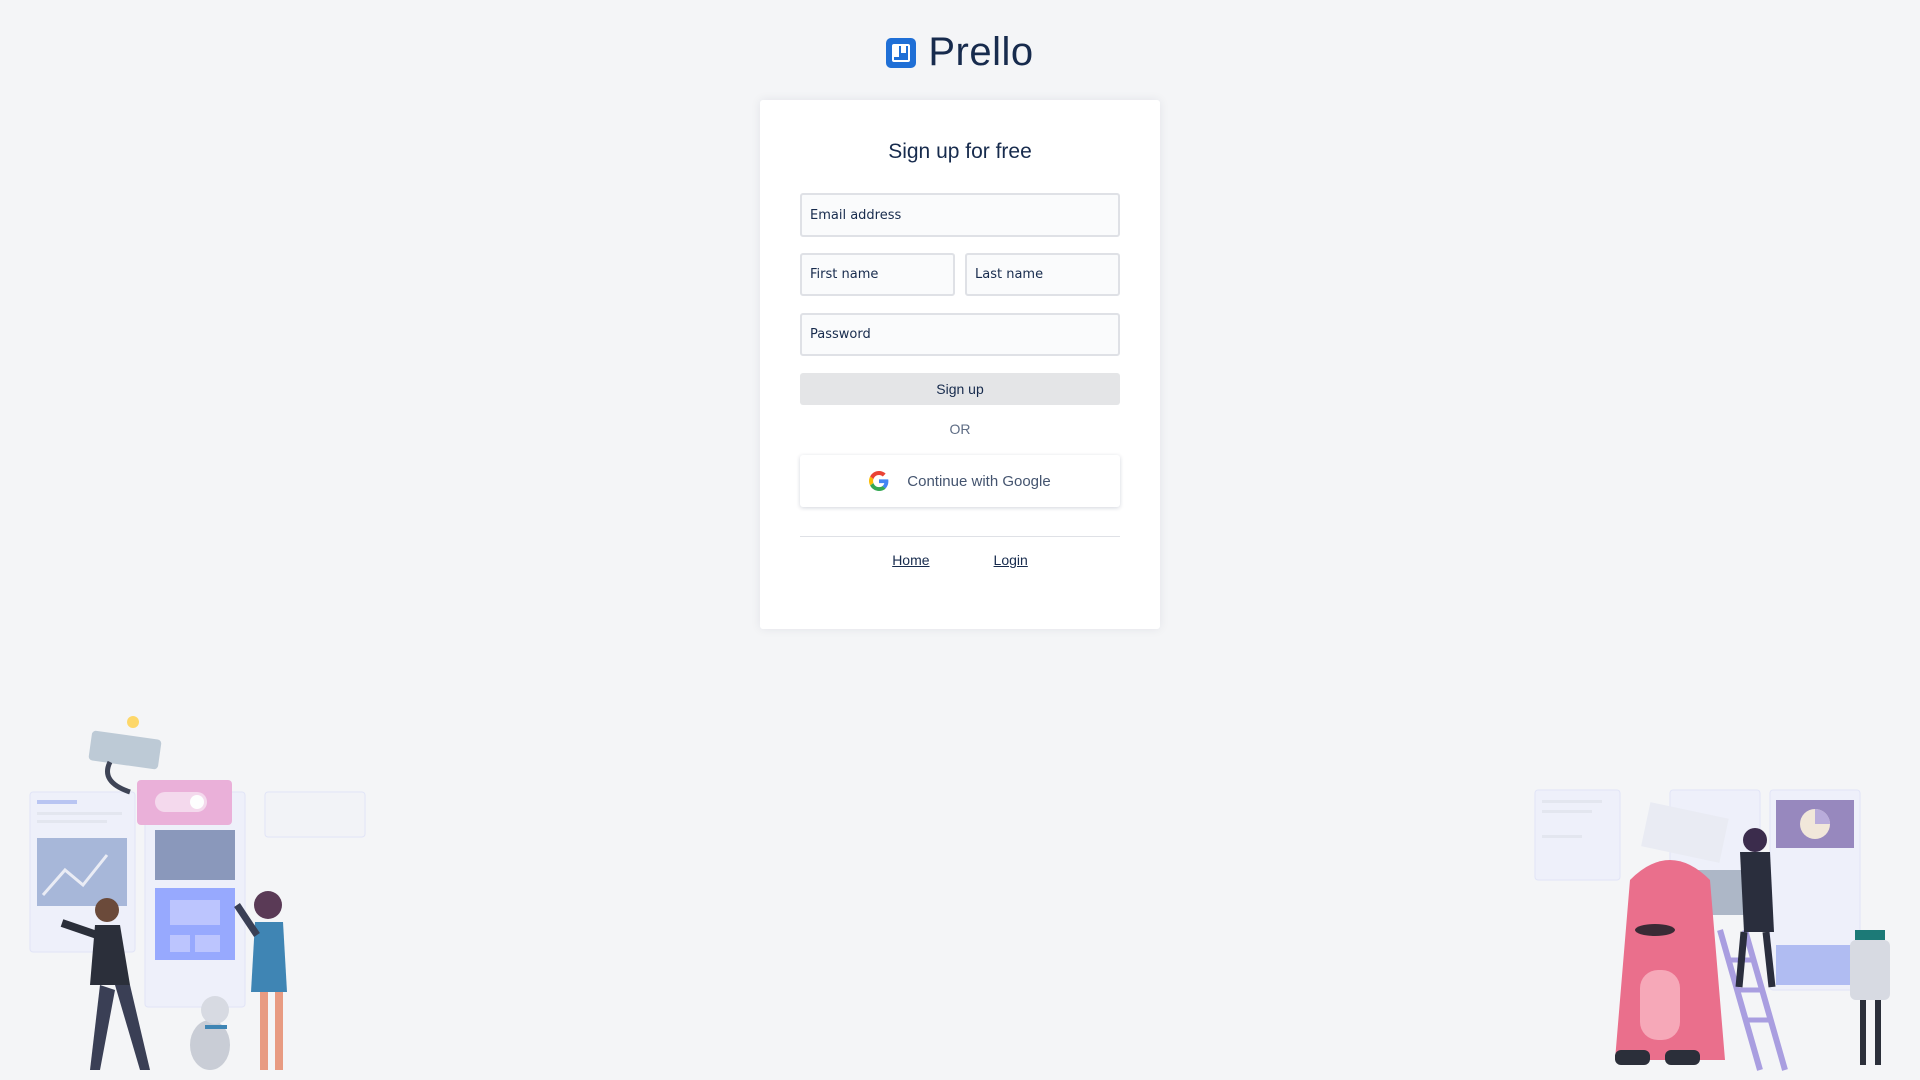 This screenshot has height=1080, width=1920. Describe the element at coordinates (879, 481) in the screenshot. I see `google-icon` at that location.